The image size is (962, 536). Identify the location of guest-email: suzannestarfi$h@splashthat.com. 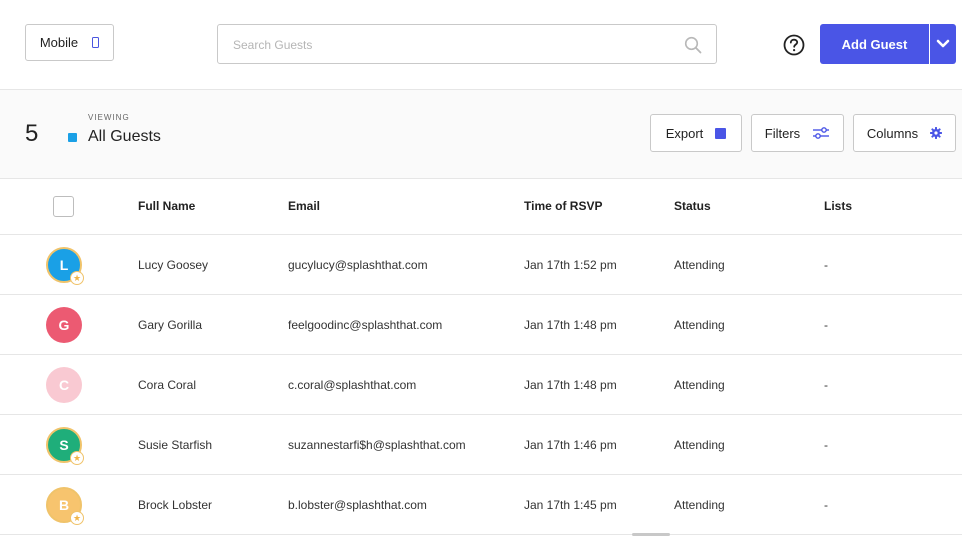
(377, 445).